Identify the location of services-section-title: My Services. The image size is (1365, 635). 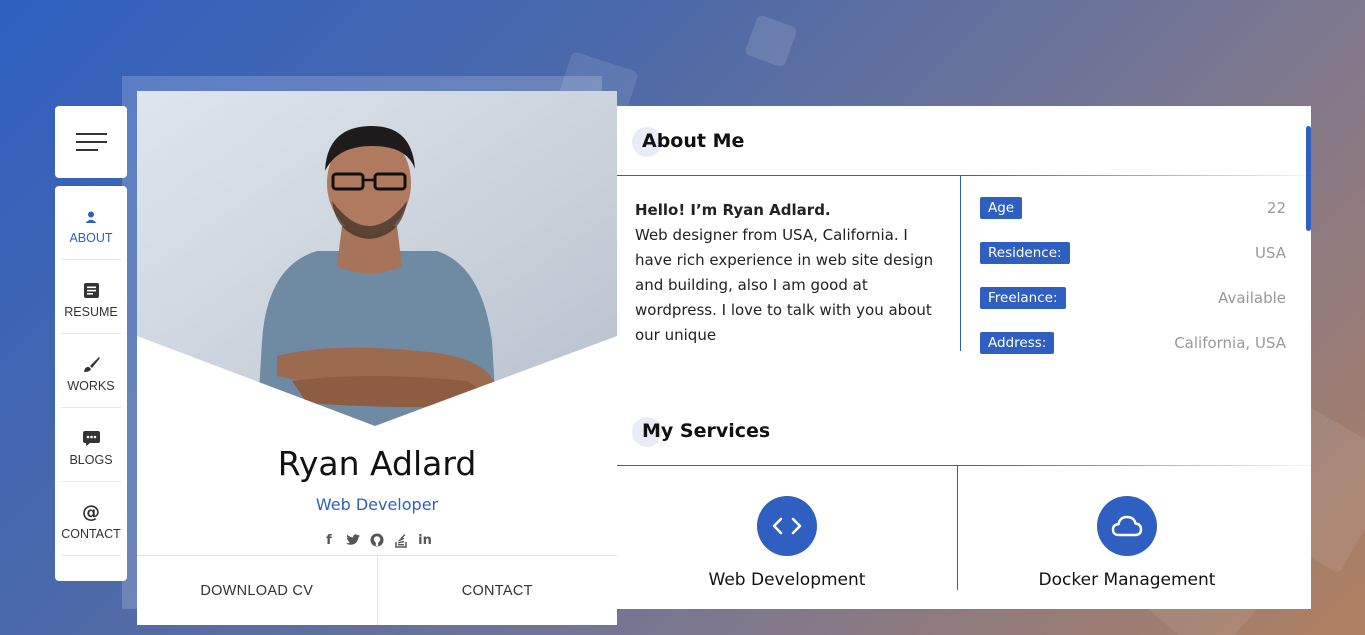
(701, 432).